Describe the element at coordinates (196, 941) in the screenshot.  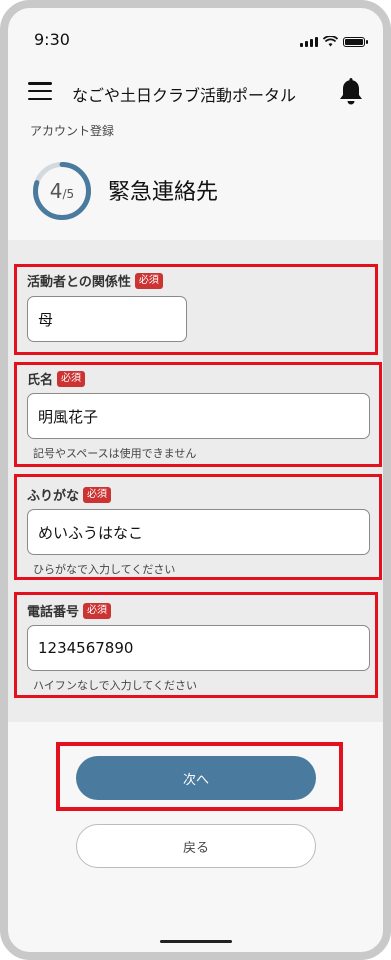
I see `home-indicator` at that location.